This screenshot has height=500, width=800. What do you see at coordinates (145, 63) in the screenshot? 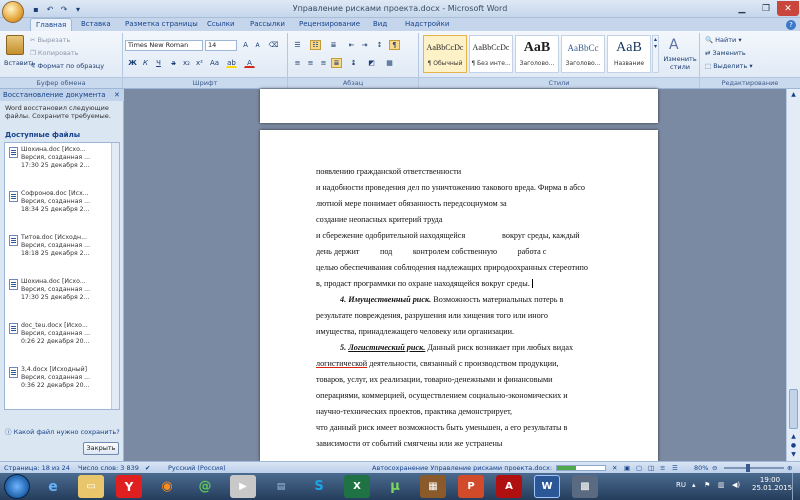
I see `italic-icon: К` at bounding box center [145, 63].